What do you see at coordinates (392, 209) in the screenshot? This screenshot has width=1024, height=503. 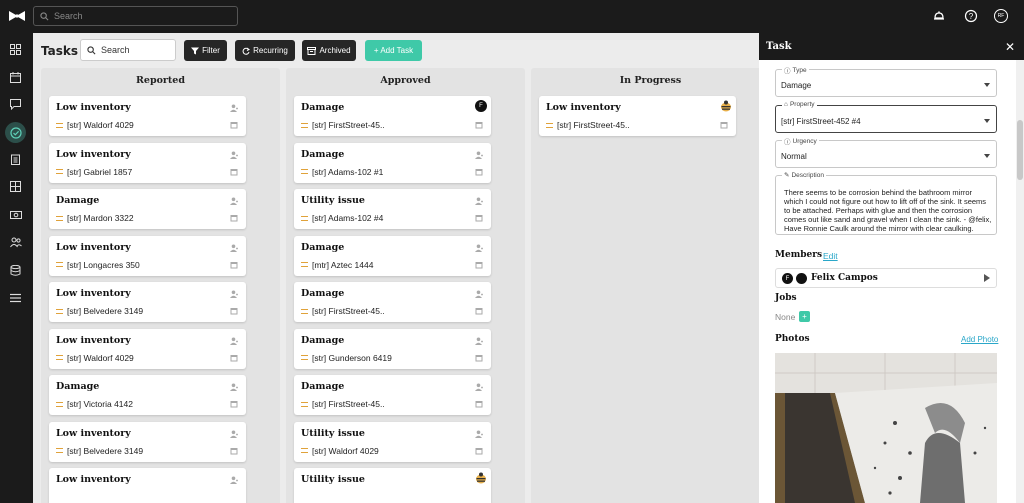 I see `task-card: Utility issue [str] Adams-102 #4` at bounding box center [392, 209].